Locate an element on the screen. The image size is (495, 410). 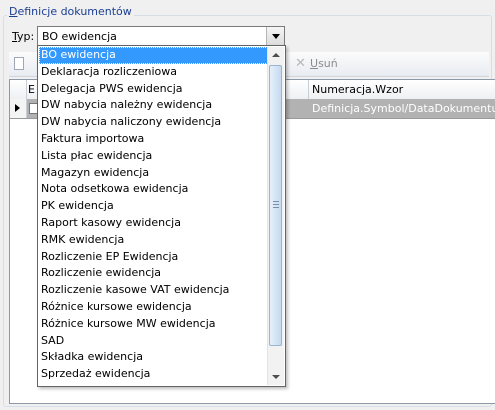
dropdown-option: Różnice kursowe MW ewidencja is located at coordinates (153, 324).